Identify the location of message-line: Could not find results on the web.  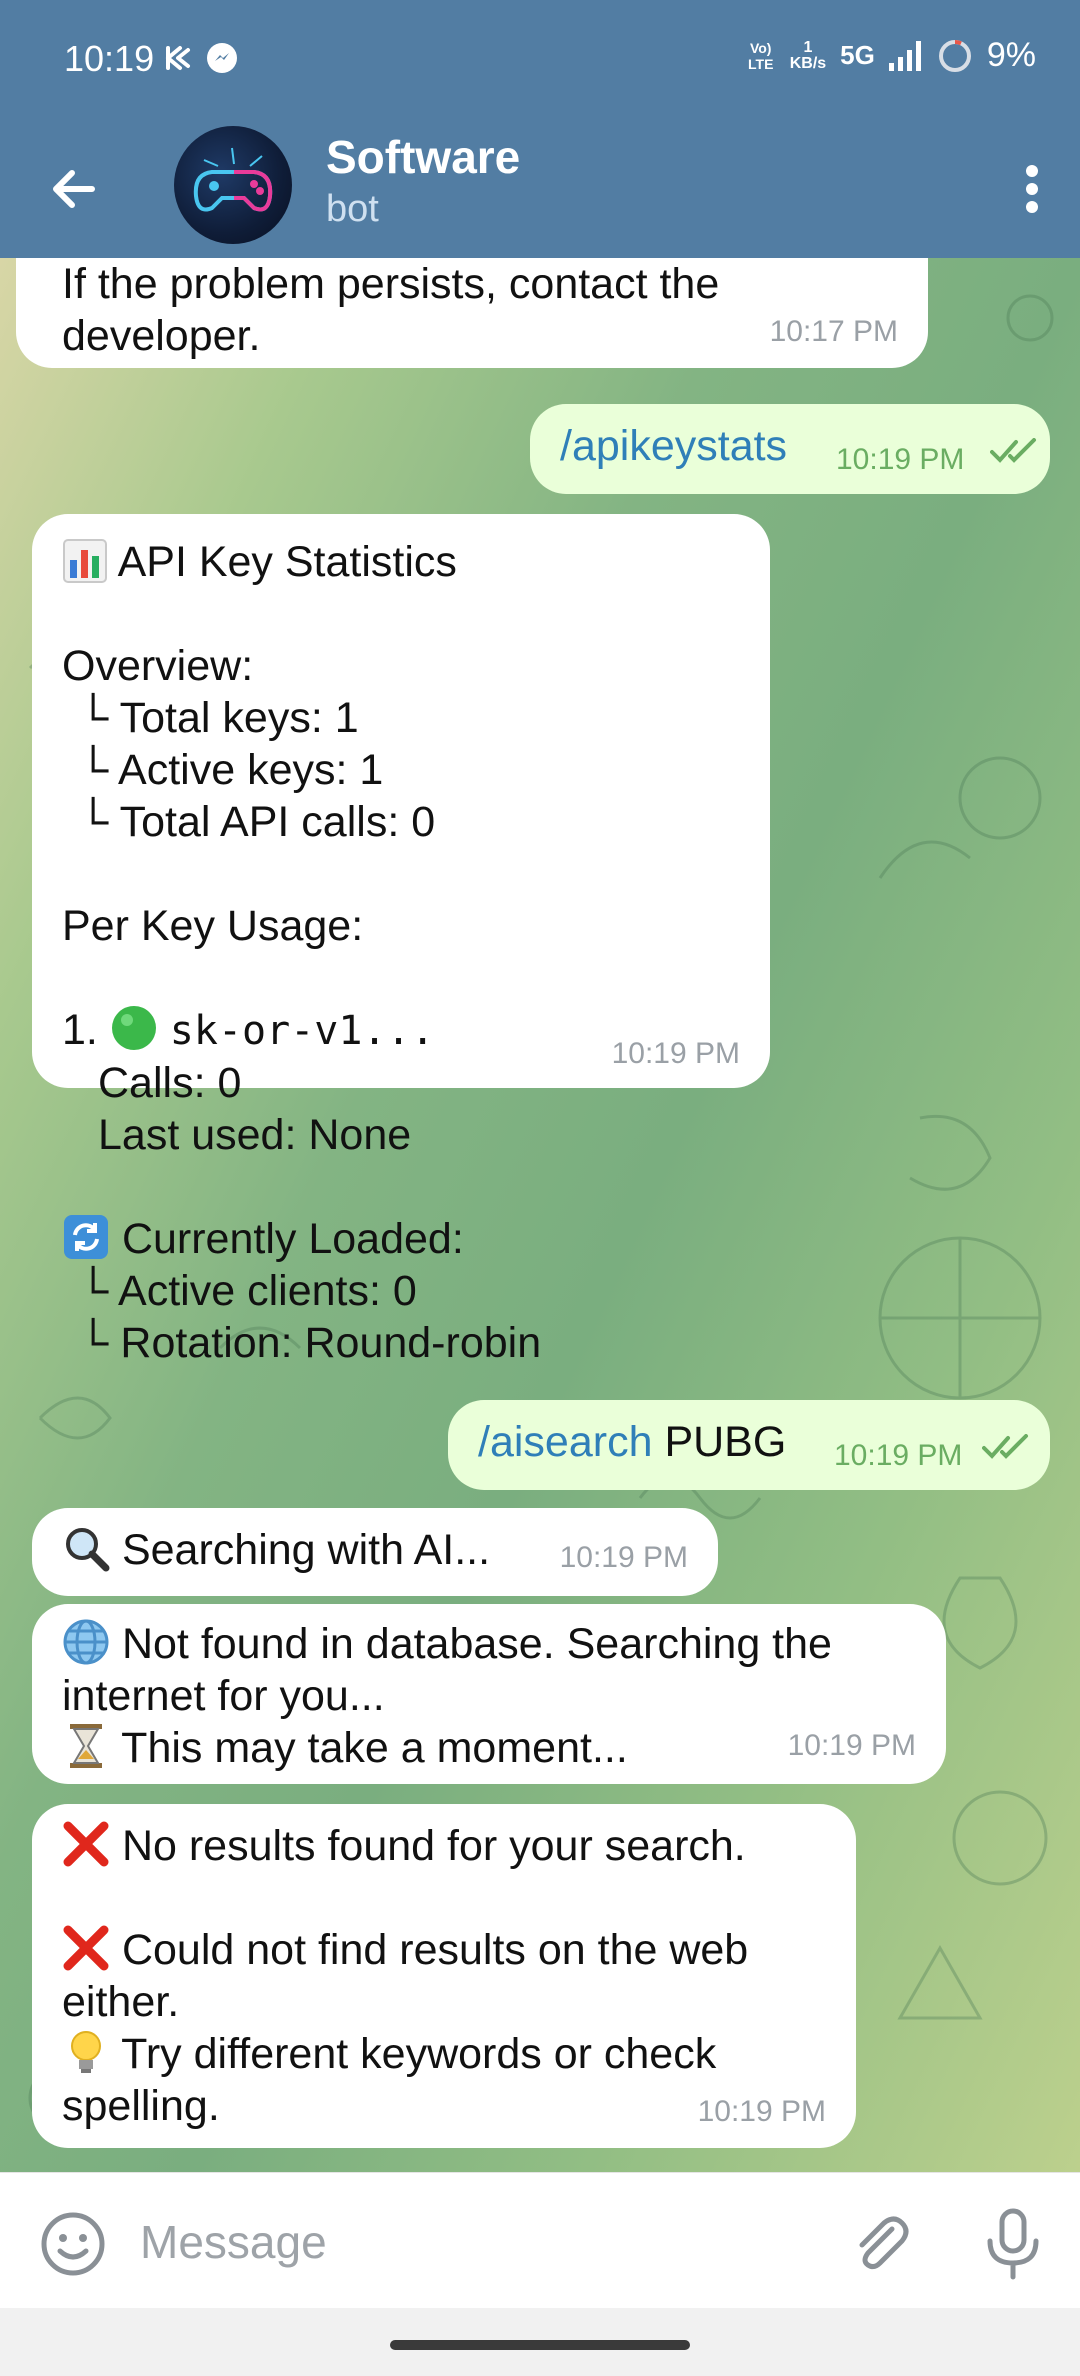
(459, 1950).